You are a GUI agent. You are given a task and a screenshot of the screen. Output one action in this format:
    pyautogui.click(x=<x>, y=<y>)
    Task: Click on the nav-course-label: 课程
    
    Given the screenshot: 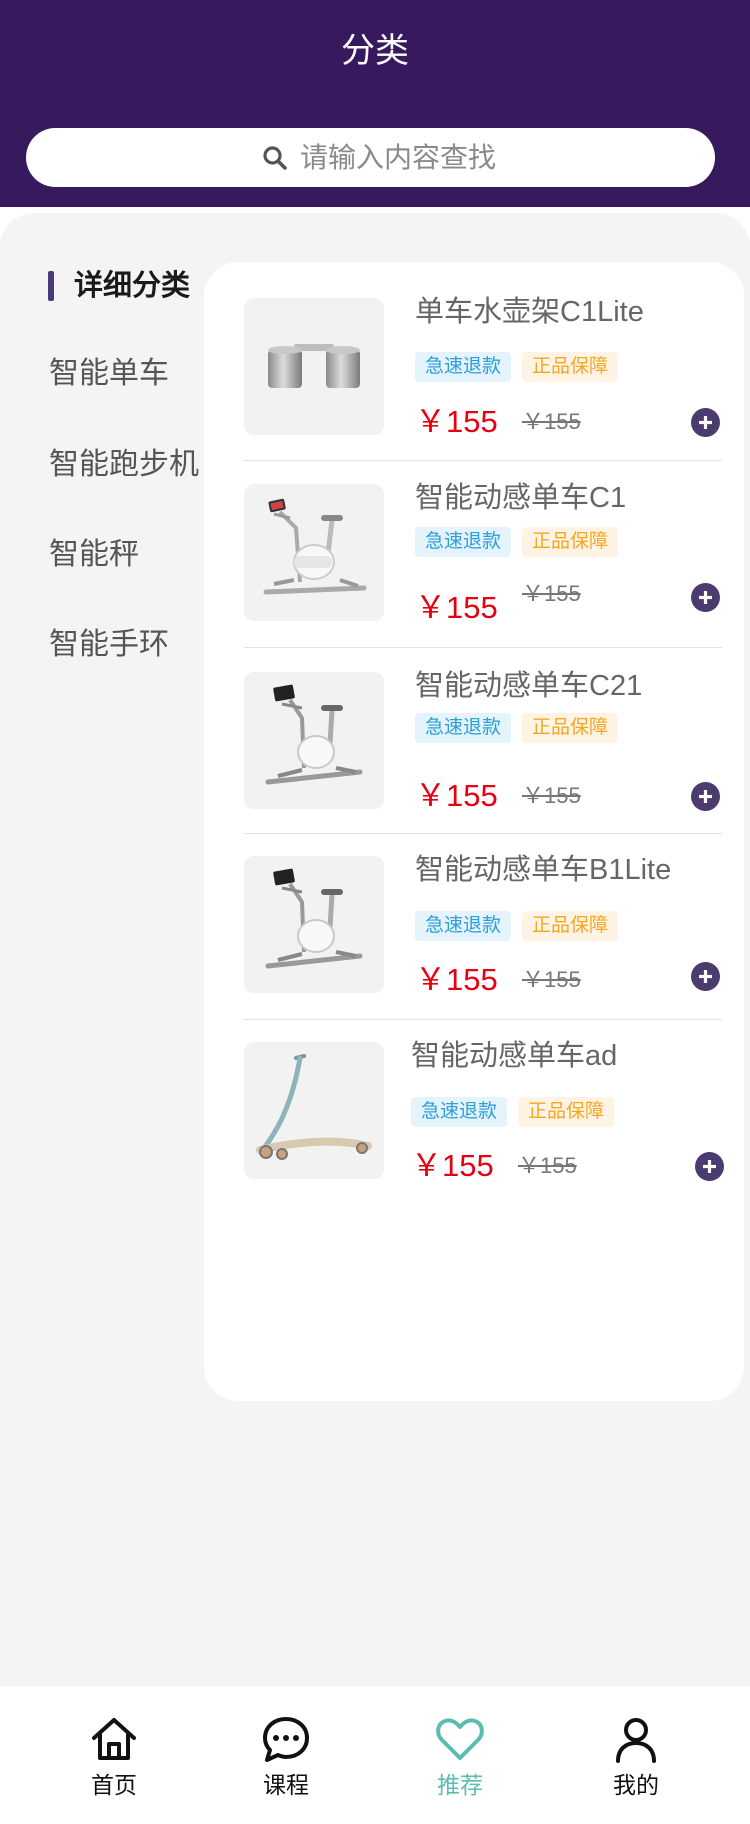 What is the action you would take?
    pyautogui.click(x=286, y=1785)
    